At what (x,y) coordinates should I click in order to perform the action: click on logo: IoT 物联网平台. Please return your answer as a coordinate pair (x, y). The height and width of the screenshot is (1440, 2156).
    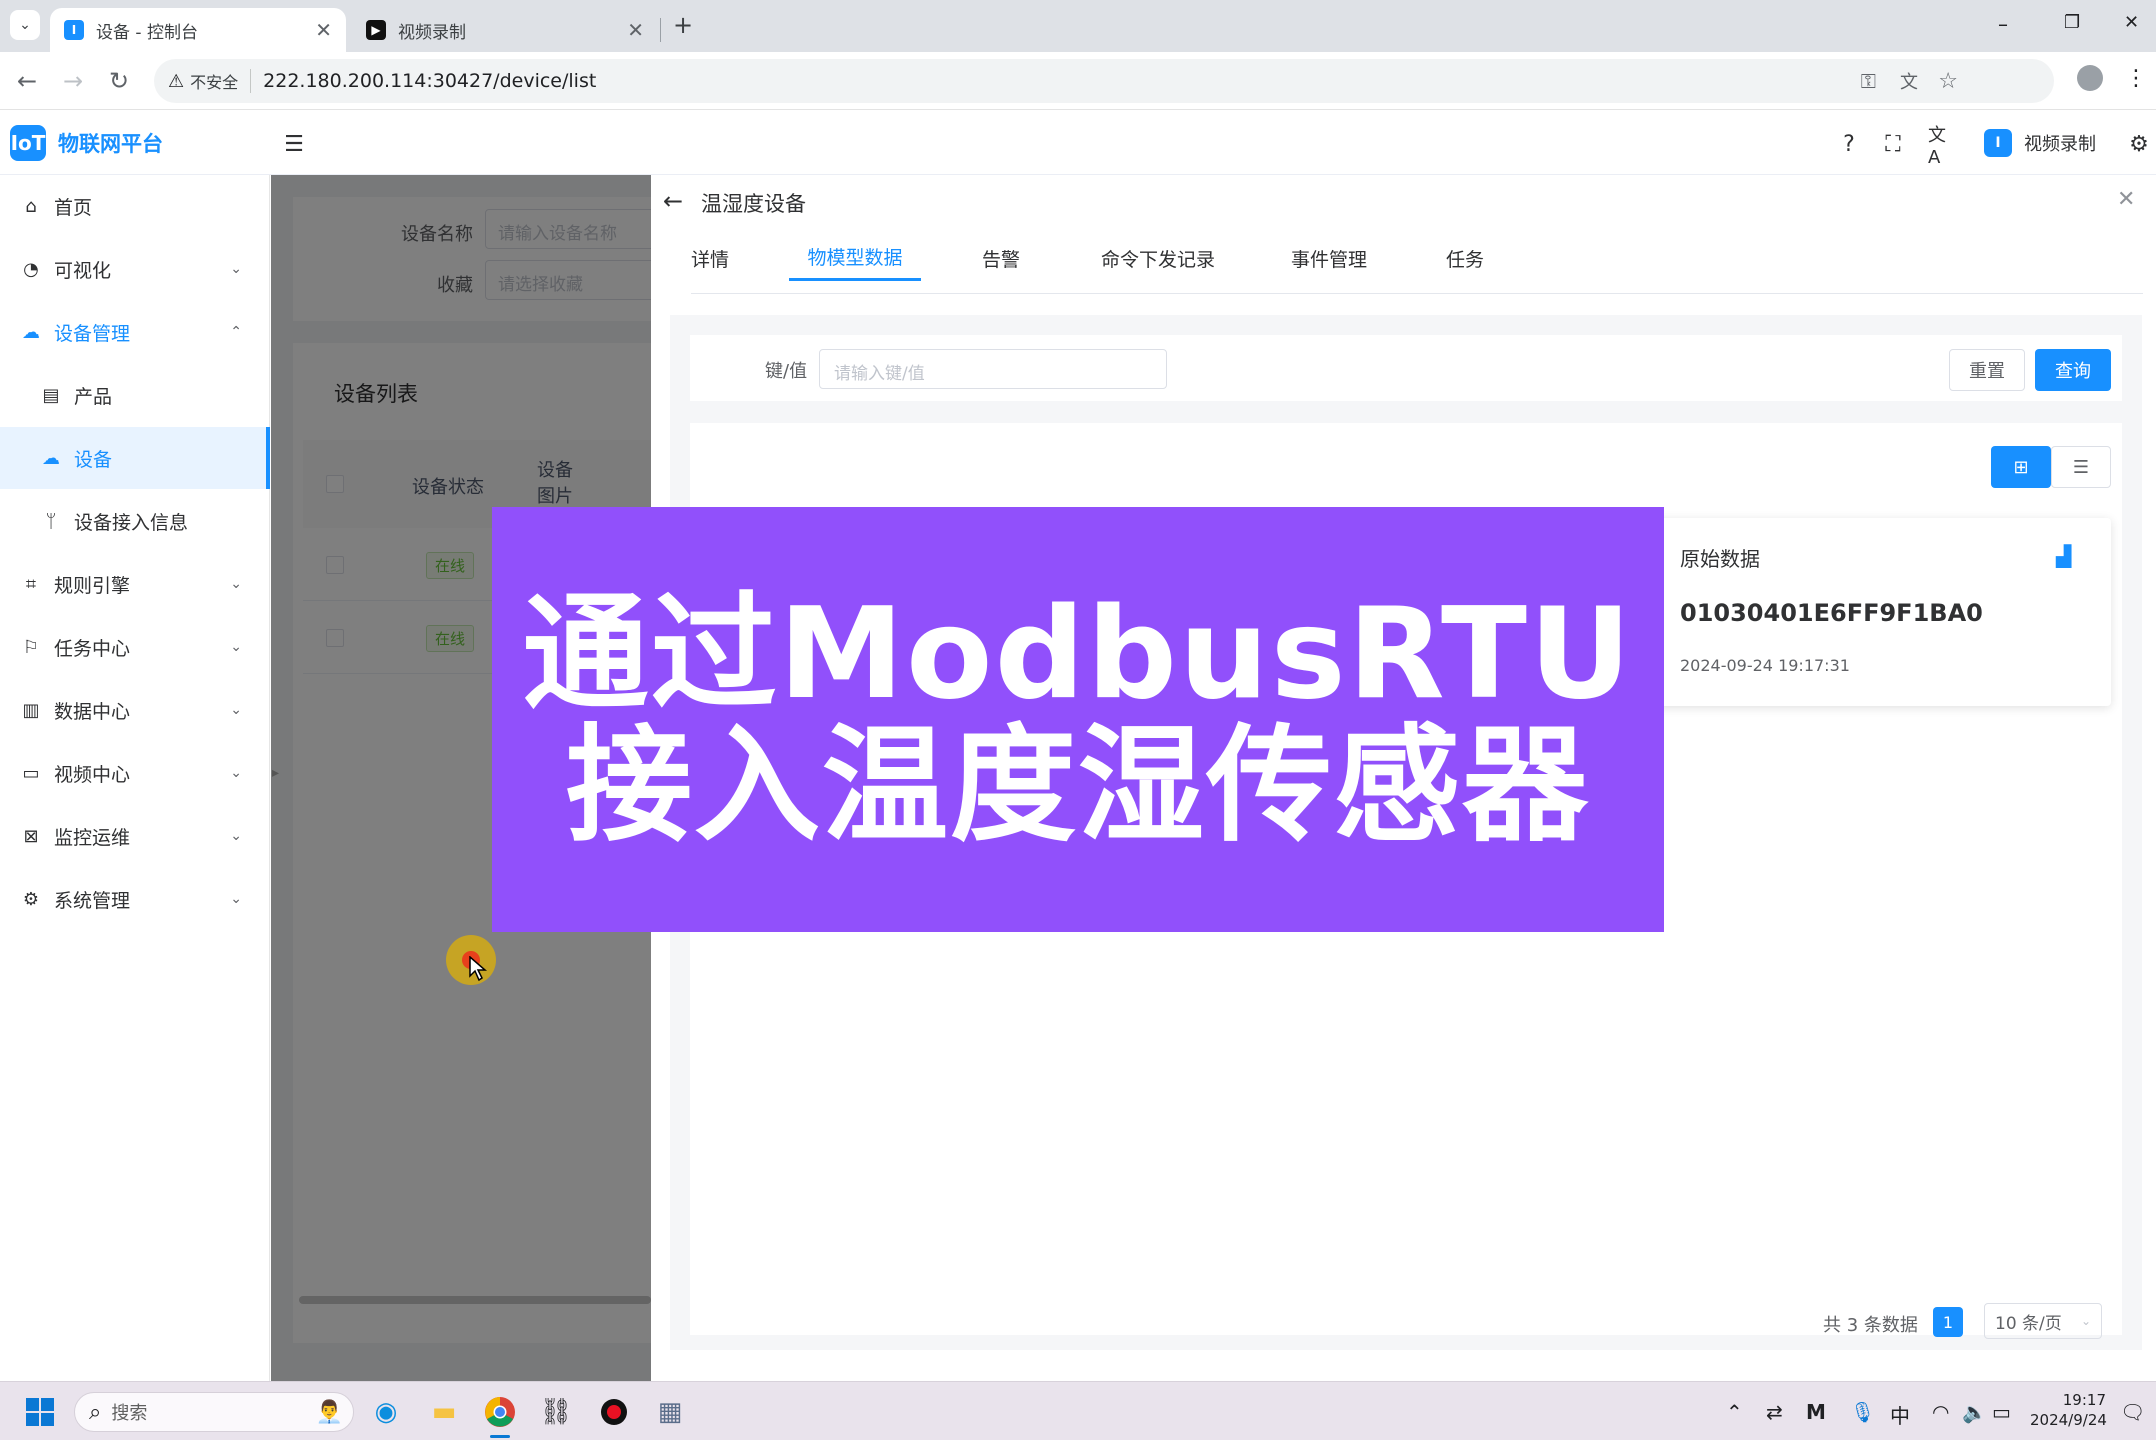
    Looking at the image, I should click on (86, 143).